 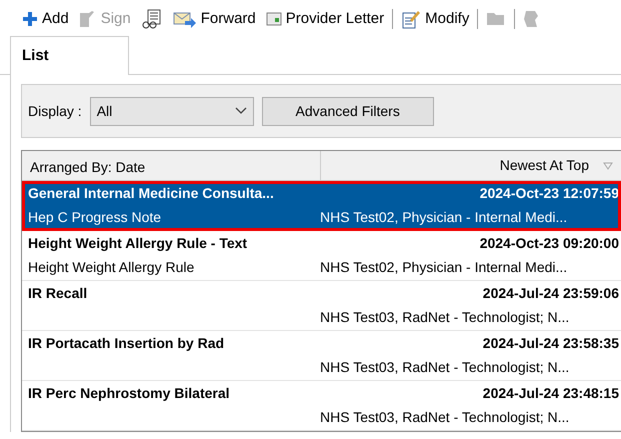 I want to click on display-label: Display :, so click(x=55, y=111).